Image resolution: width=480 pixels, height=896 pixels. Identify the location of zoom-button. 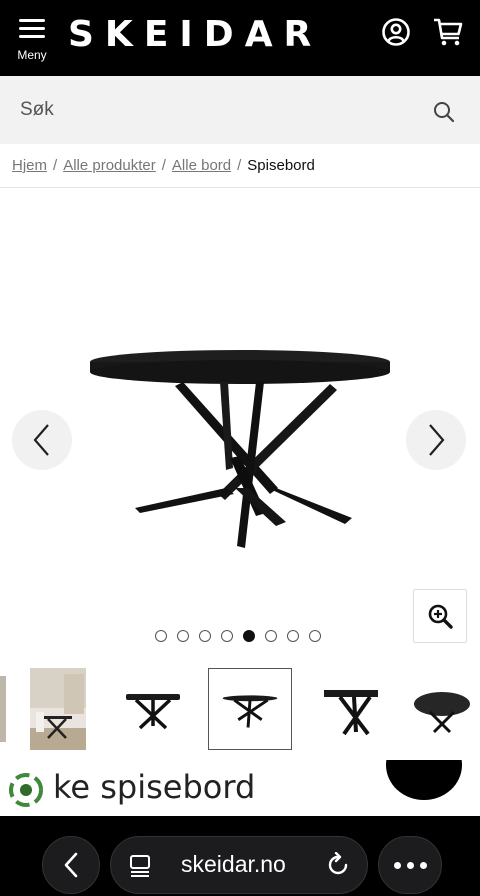
(440, 616).